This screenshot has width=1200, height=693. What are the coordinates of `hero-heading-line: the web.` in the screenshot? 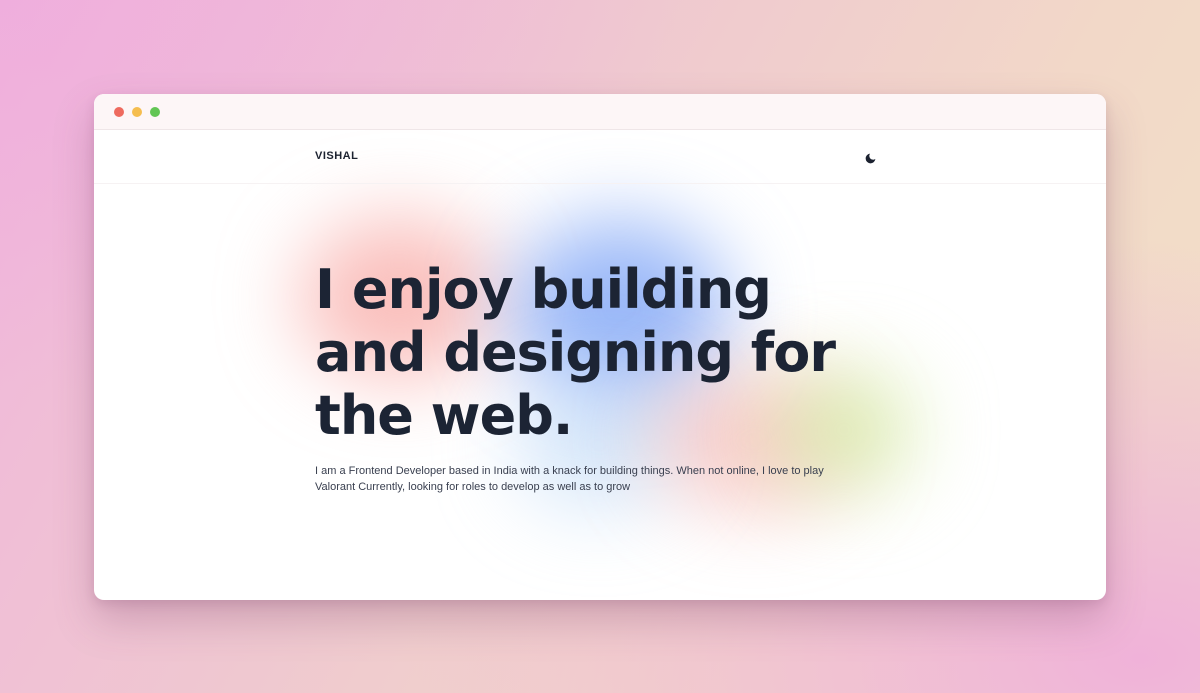 It's located at (444, 415).